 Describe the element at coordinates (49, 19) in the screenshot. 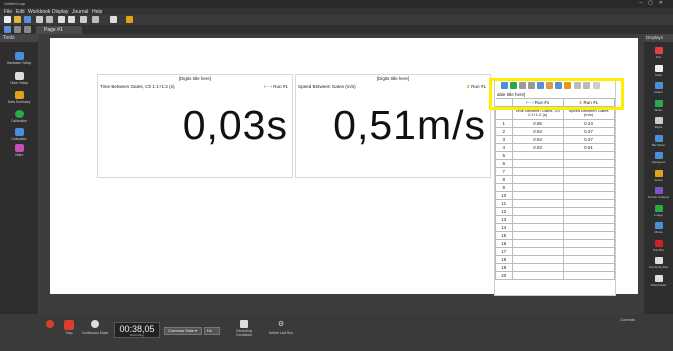

I see `cut-icon` at that location.